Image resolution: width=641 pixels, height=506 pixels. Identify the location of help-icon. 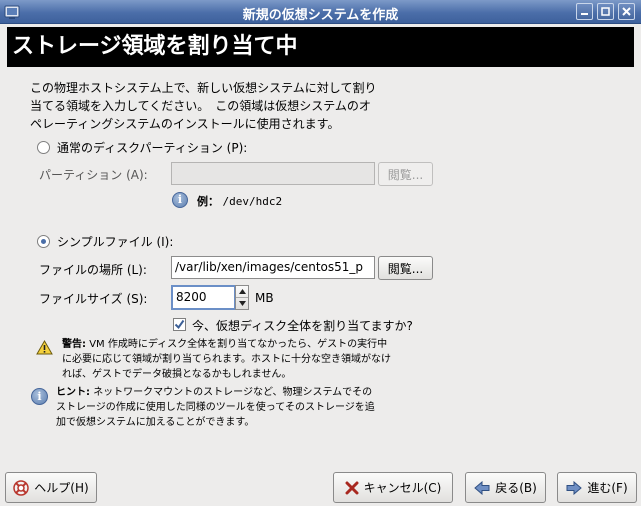
(21, 487).